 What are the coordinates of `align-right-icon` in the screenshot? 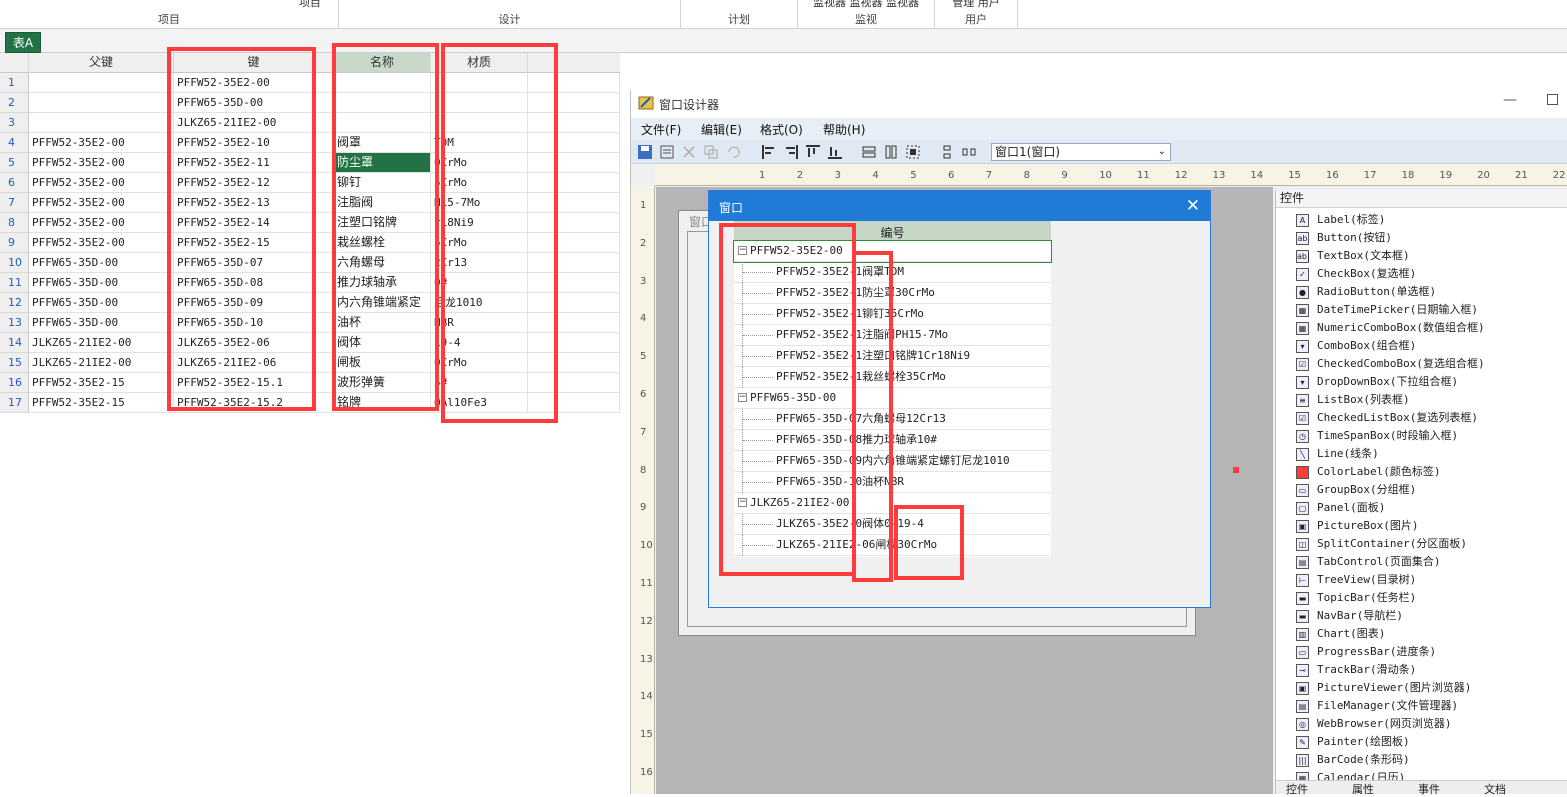 It's located at (791, 152).